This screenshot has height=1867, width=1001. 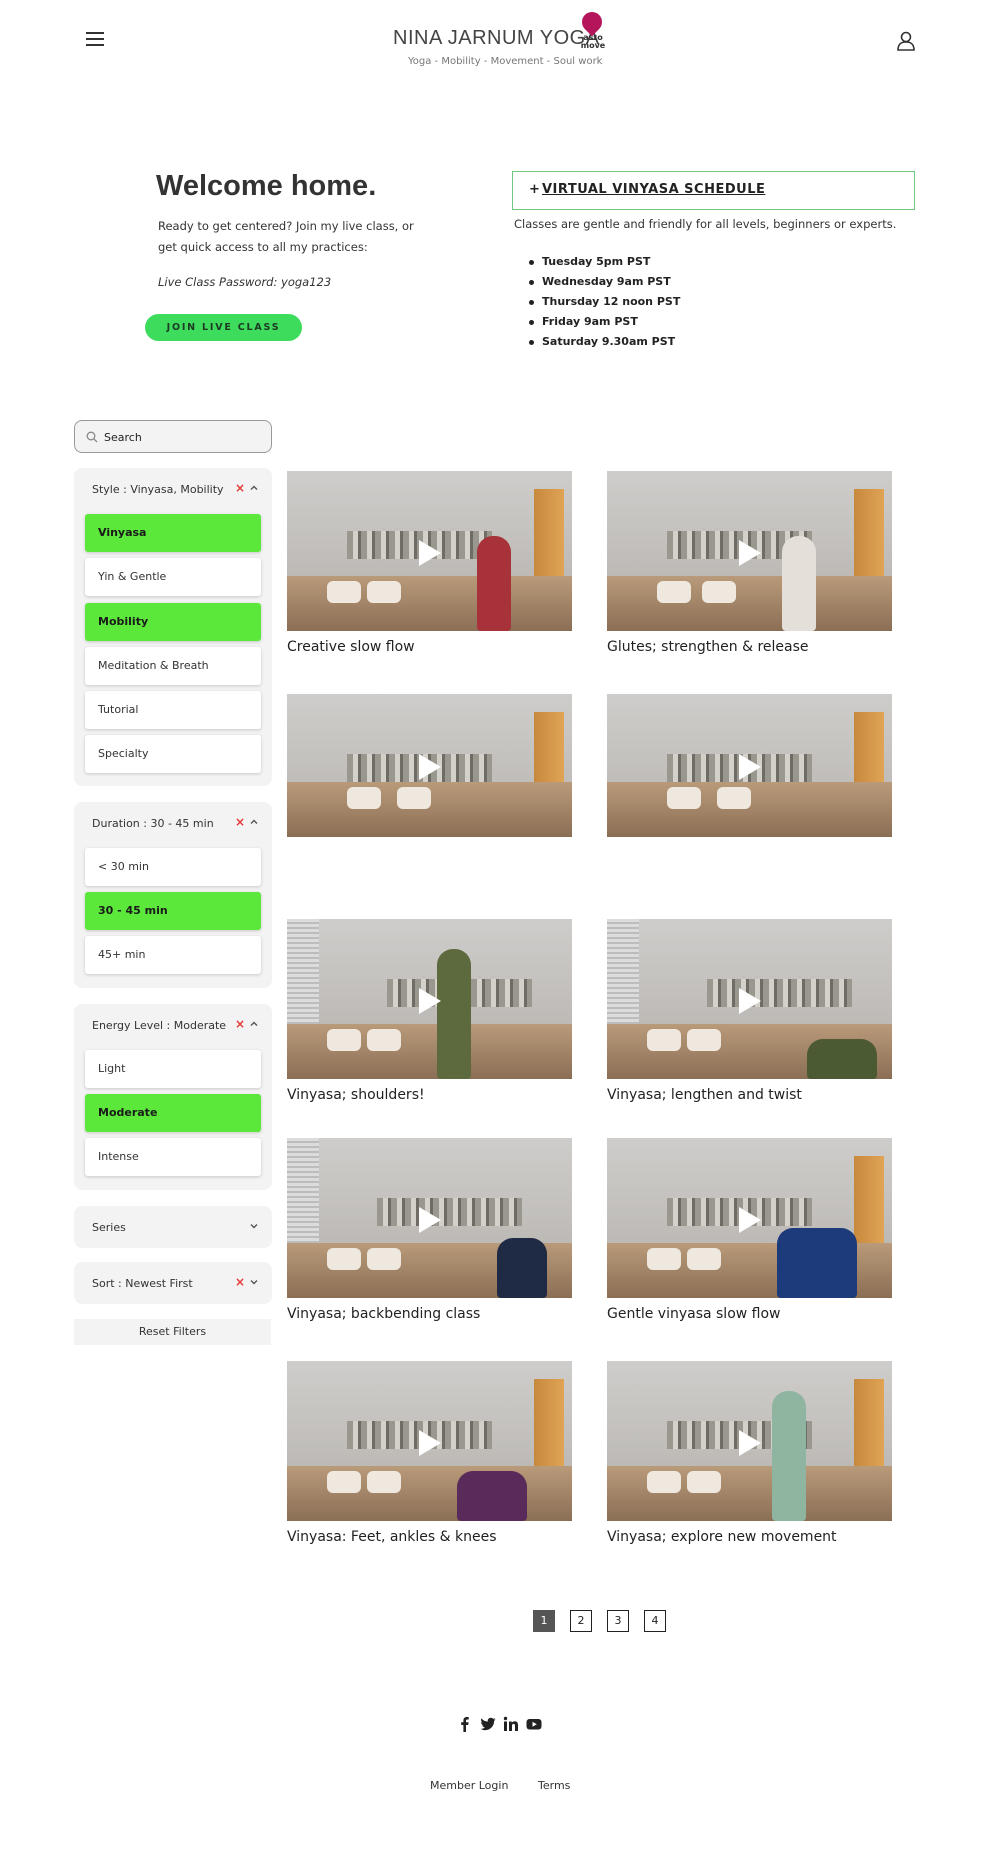 I want to click on sort-group: Sort : Newest First ×, so click(x=173, y=1283).